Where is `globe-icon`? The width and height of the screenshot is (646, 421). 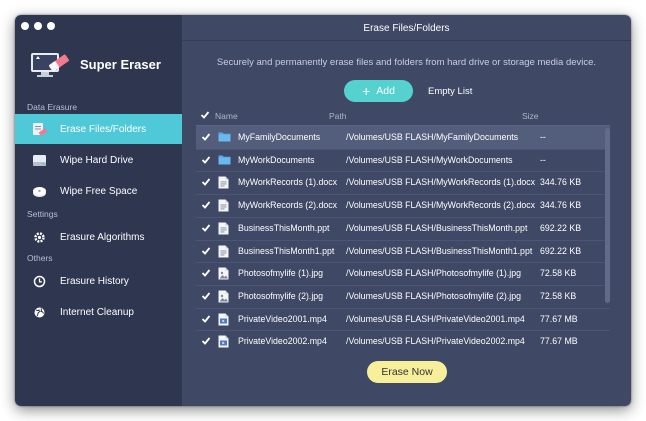 globe-icon is located at coordinates (39, 312).